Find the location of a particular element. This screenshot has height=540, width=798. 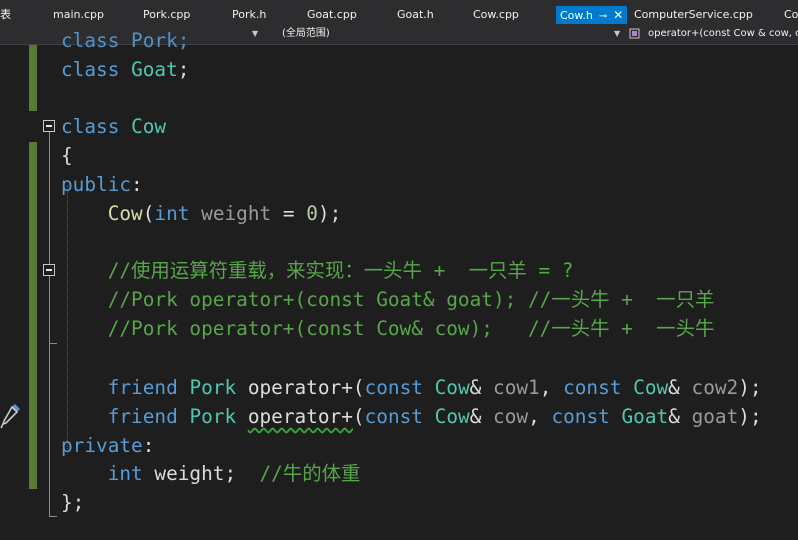

member-dropdown: operator+(const Cow & cow, c is located at coordinates (723, 34).